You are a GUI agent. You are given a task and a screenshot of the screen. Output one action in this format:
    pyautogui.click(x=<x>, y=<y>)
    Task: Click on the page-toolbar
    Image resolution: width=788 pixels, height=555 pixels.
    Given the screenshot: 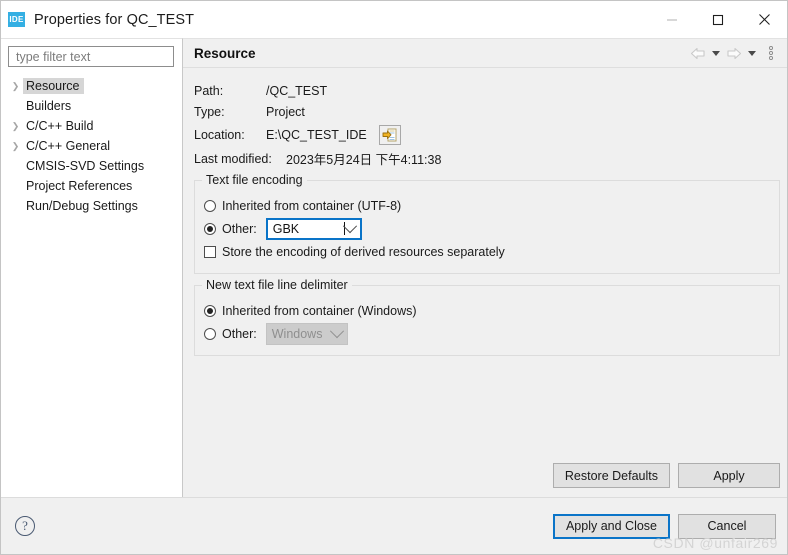 What is the action you would take?
    pyautogui.click(x=733, y=53)
    